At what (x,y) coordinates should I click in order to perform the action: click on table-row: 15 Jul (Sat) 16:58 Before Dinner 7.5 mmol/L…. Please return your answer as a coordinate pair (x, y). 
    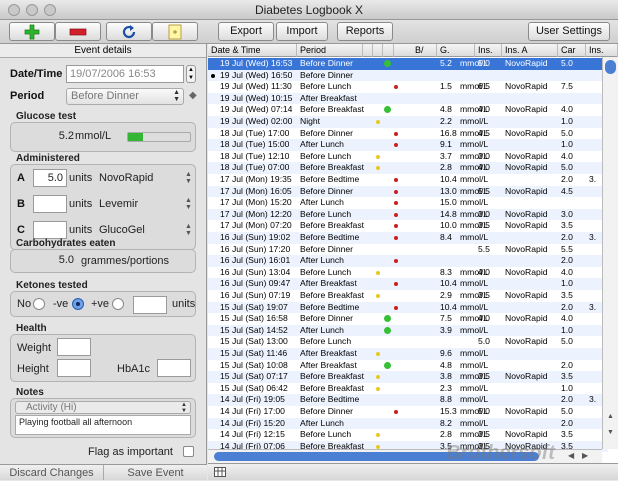
    Looking at the image, I should click on (408, 319).